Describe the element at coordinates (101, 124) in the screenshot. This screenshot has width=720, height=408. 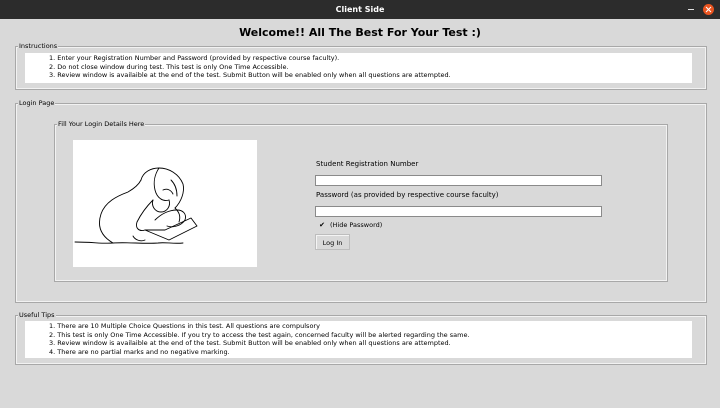
I see `login-details-legend: Fill Your Login Details Here` at that location.